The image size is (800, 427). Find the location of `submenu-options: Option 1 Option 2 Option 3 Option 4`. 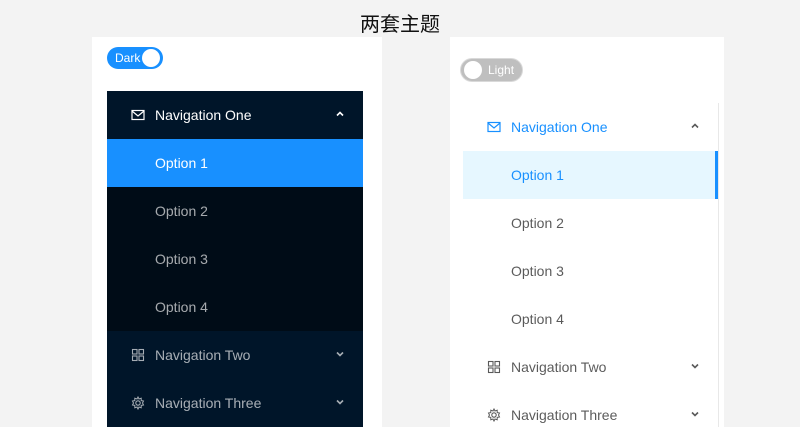

submenu-options: Option 1 Option 2 Option 3 Option 4 is located at coordinates (235, 235).